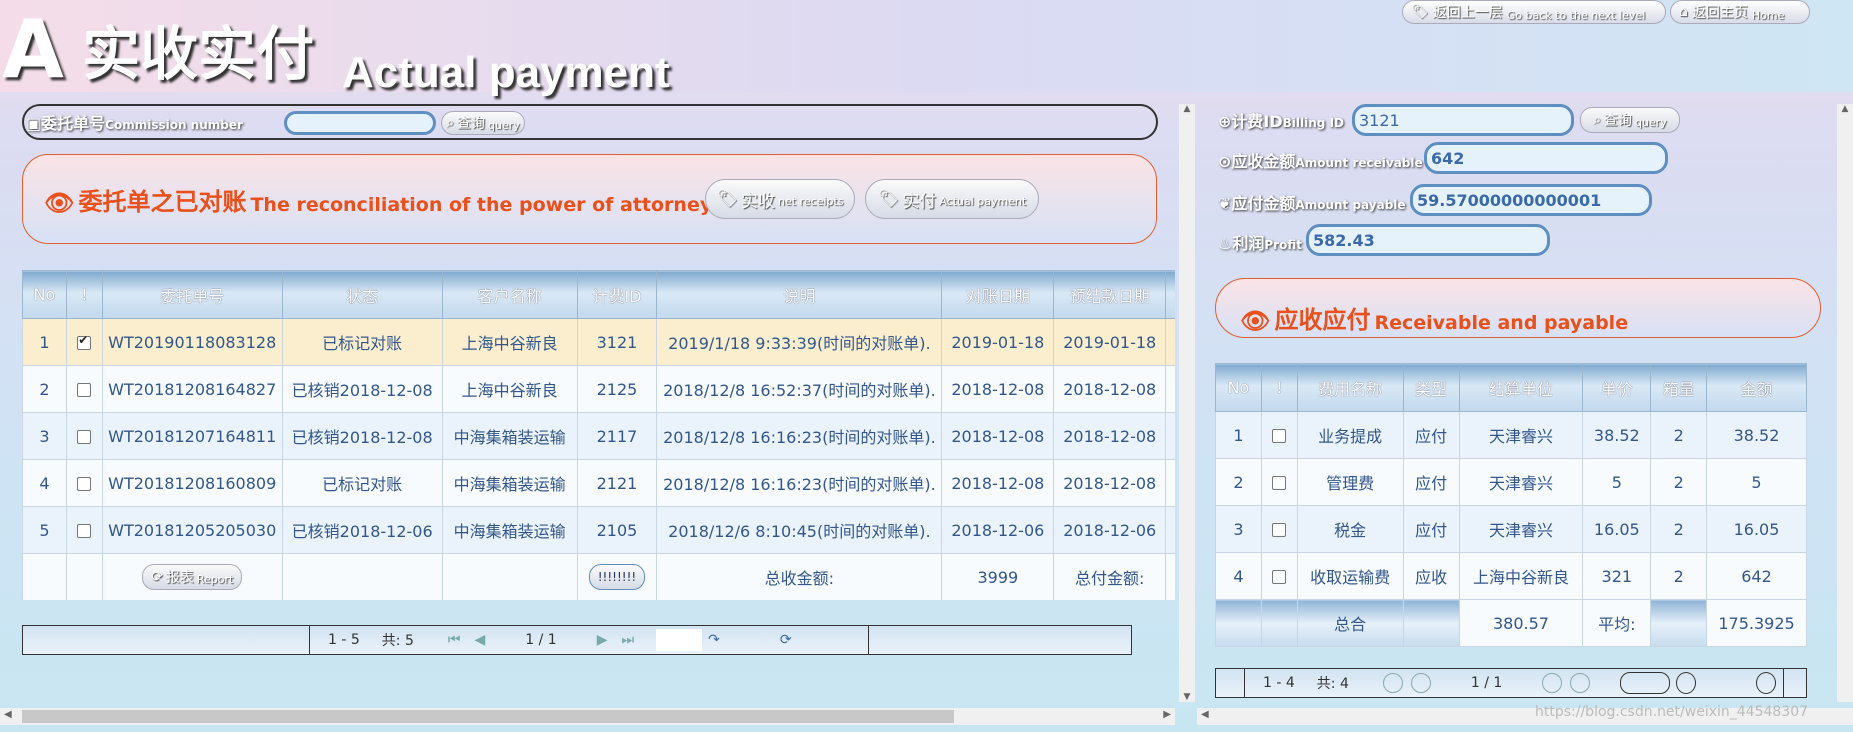 The height and width of the screenshot is (732, 1853). What do you see at coordinates (1672, 712) in the screenshot?
I see `watermark: https://blog.csdn.net/weixin_44548307` at bounding box center [1672, 712].